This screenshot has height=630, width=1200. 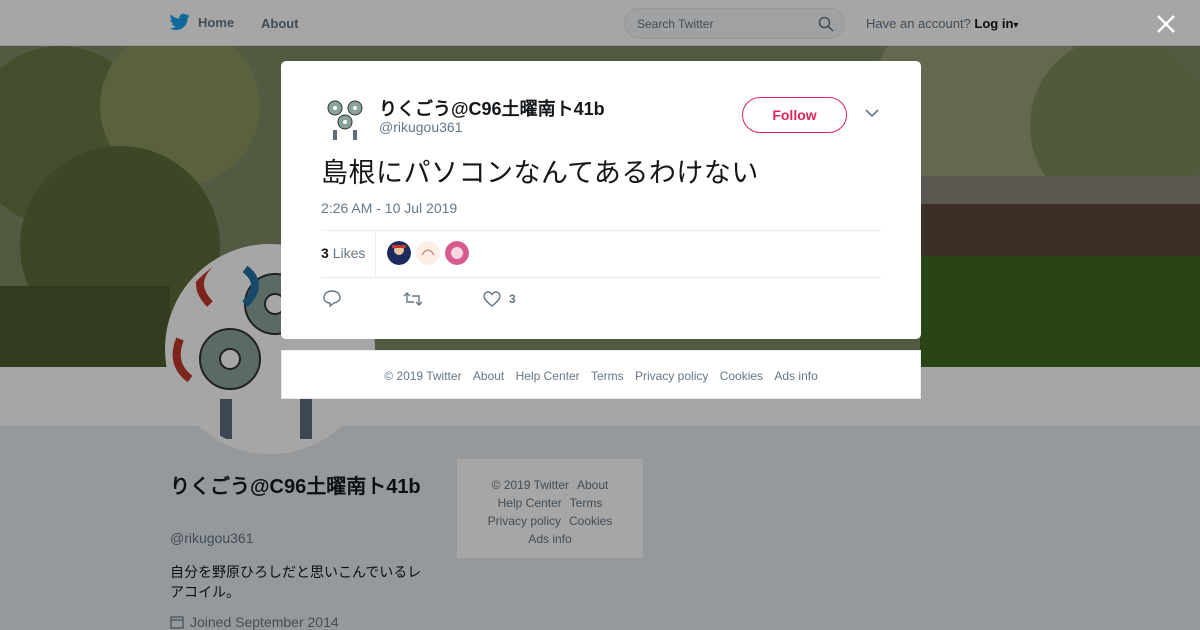 I want to click on footer-about-link: About, so click(x=488, y=376).